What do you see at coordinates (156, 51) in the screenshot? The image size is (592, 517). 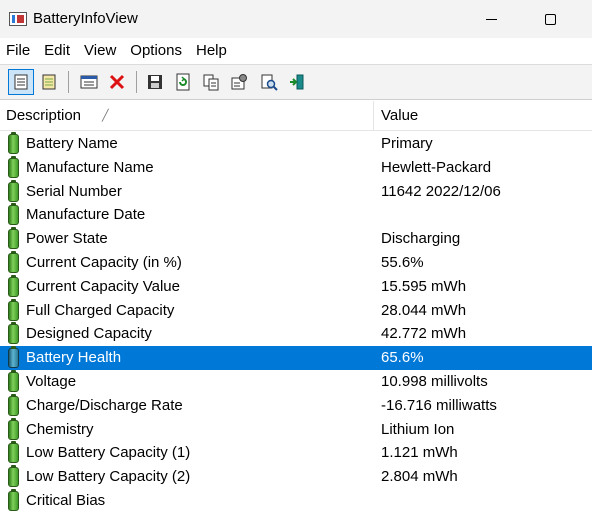 I see `menu-options: Options` at bounding box center [156, 51].